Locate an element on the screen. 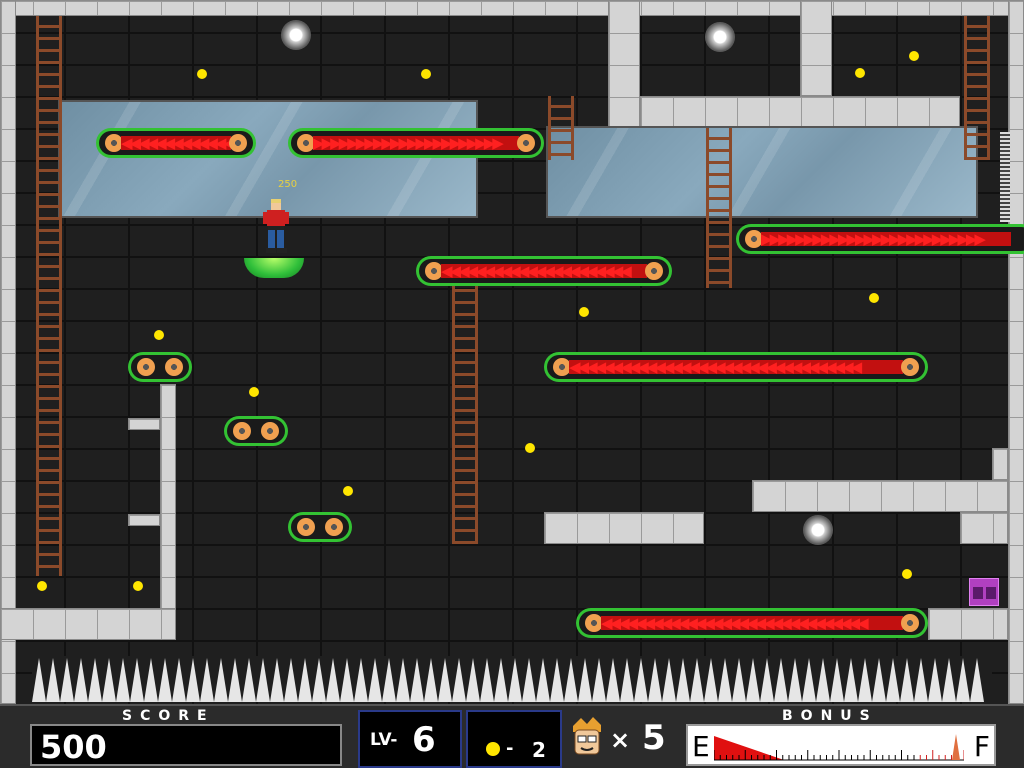 The height and width of the screenshot is (768, 1024). level-prefix: LV- is located at coordinates (384, 740).